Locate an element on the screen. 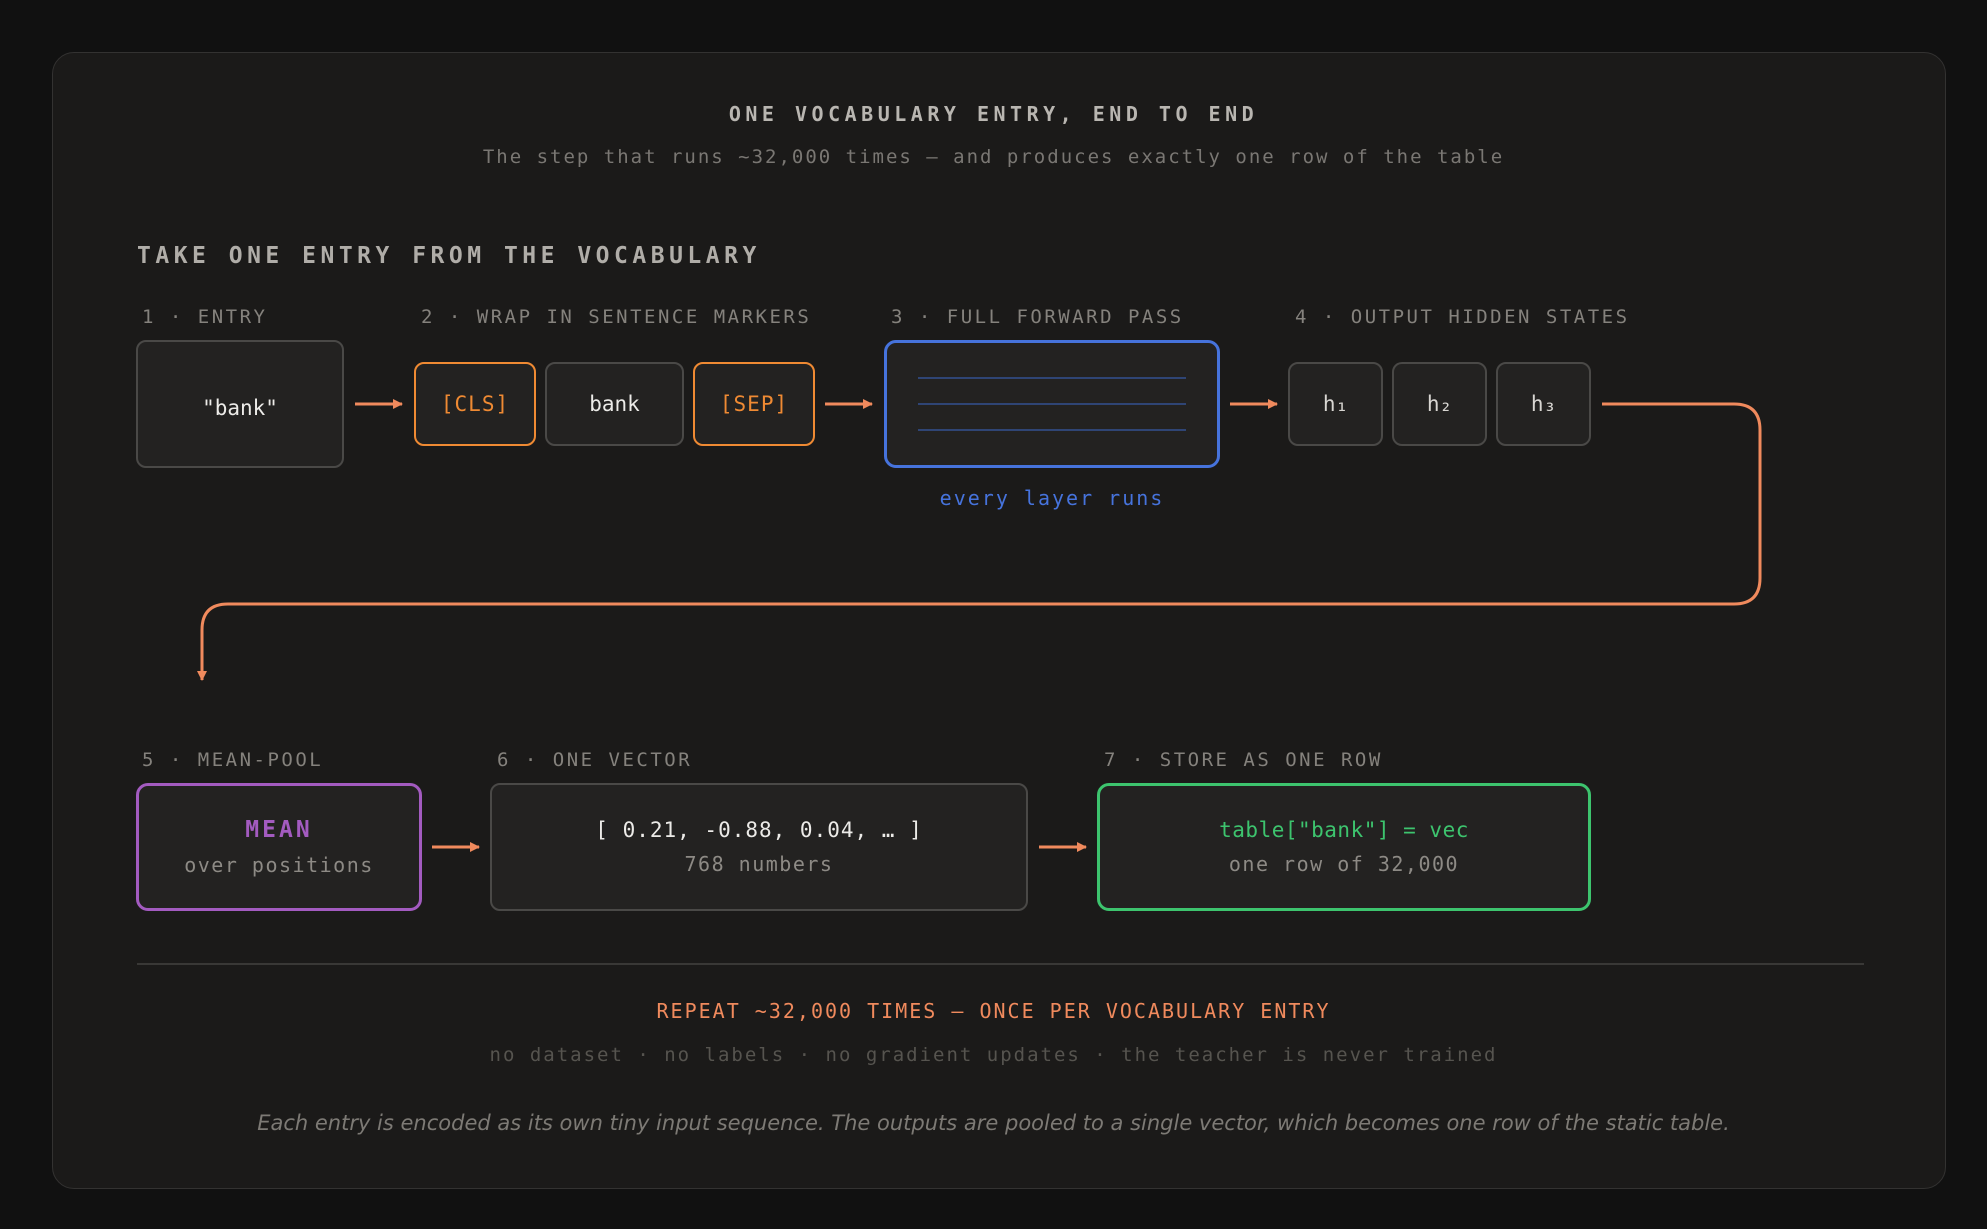 The image size is (1987, 1229). footer-divider is located at coordinates (1000, 964).